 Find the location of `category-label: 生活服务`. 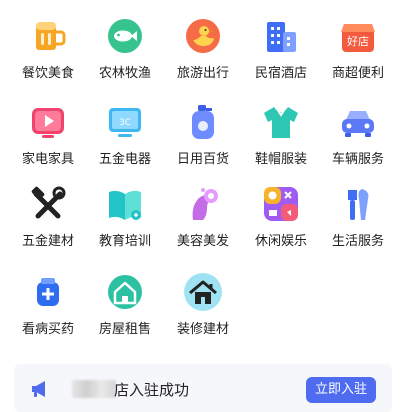

category-label: 生活服务 is located at coordinates (357, 241).